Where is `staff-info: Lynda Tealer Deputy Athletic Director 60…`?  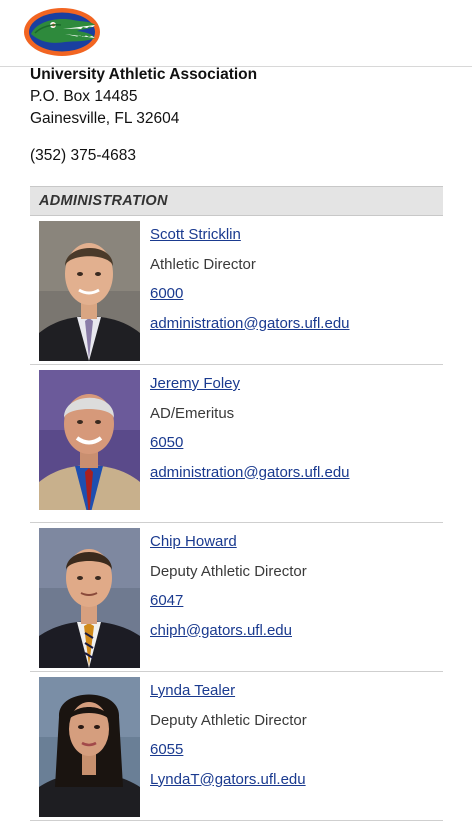 staff-info: Lynda Tealer Deputy Athletic Director 60… is located at coordinates (228, 735).